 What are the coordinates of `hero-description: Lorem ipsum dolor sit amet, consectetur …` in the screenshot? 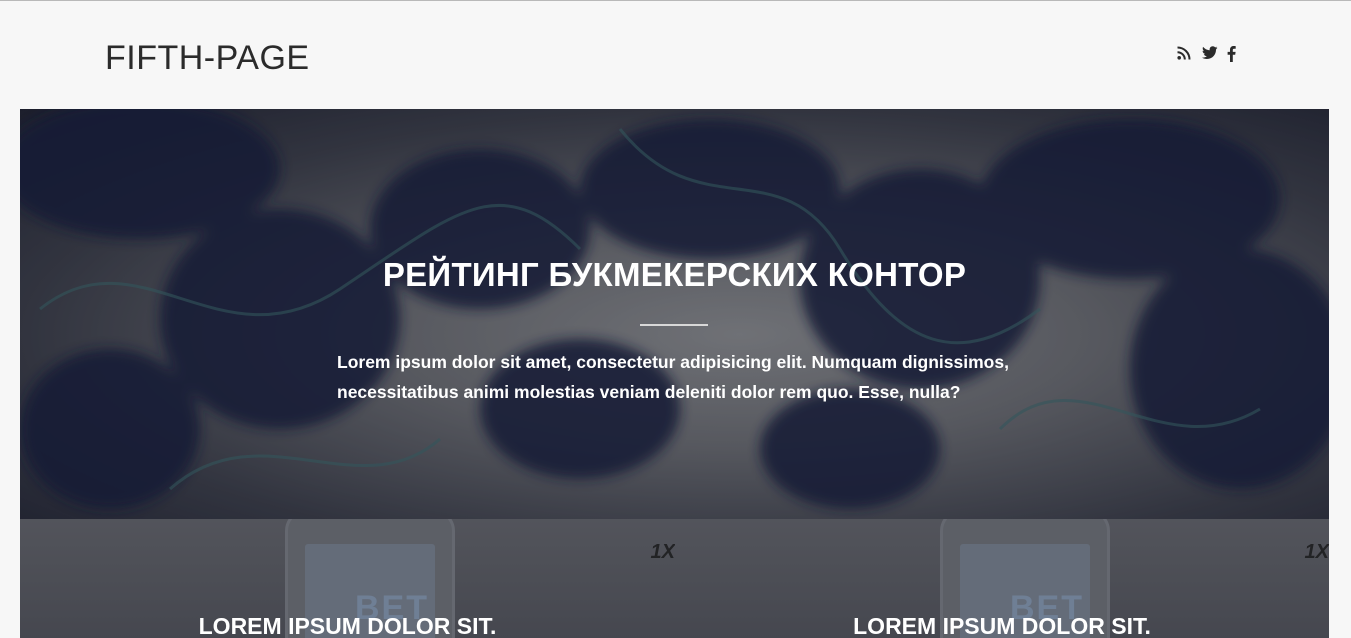 It's located at (673, 377).